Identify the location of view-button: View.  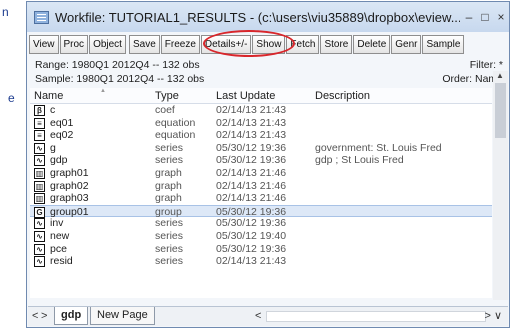
(44, 44).